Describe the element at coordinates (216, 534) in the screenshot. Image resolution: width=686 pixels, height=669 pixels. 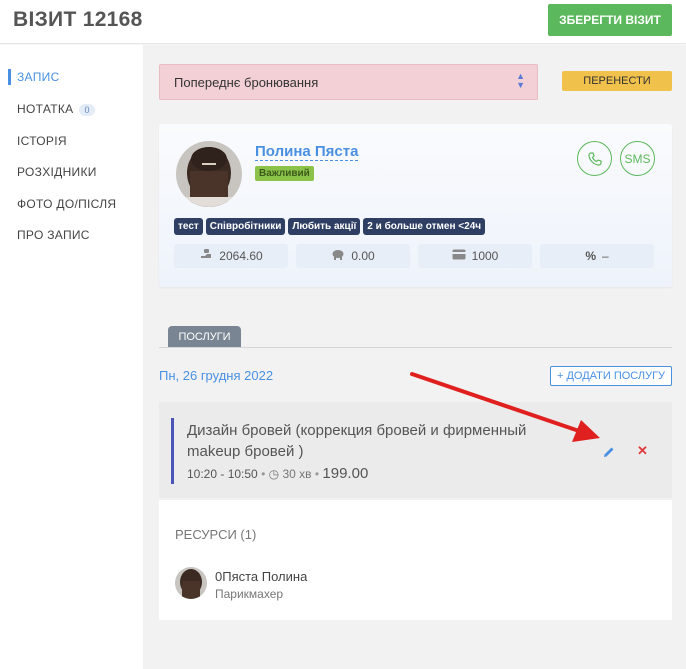
I see `resources-title: РЕСУРСИ (1)` at that location.